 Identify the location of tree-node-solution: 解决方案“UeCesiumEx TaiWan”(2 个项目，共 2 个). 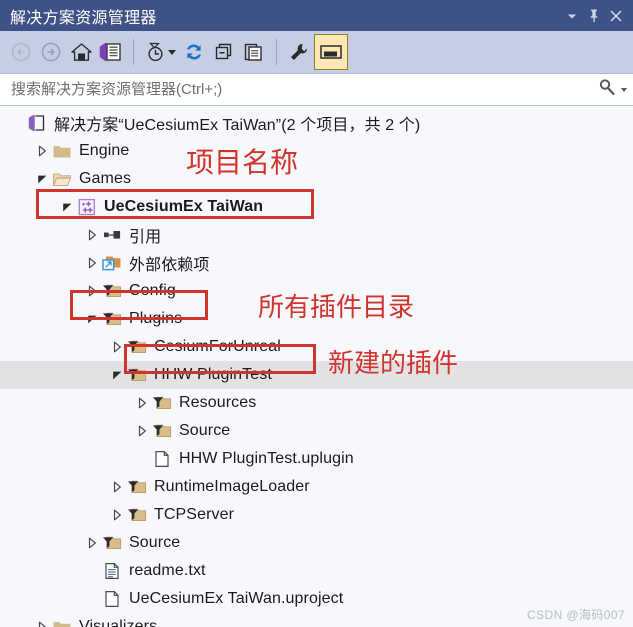
(316, 123).